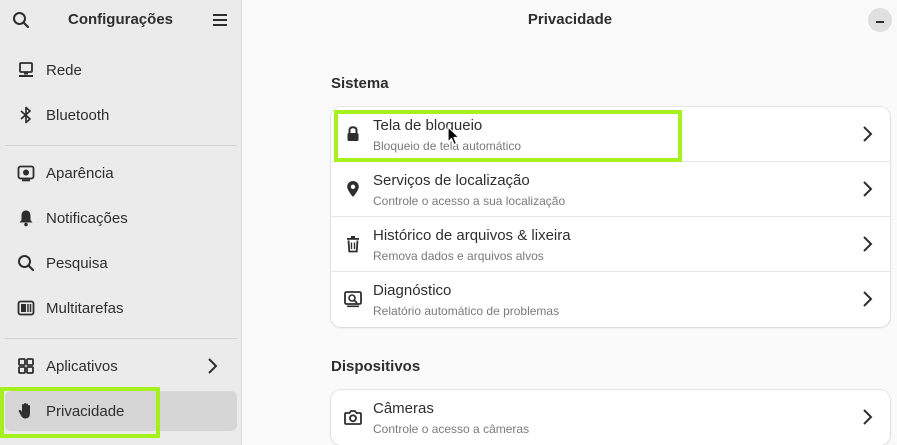 This screenshot has width=897, height=445. I want to click on row-subtitle: Bloqueio de tela automático, so click(447, 146).